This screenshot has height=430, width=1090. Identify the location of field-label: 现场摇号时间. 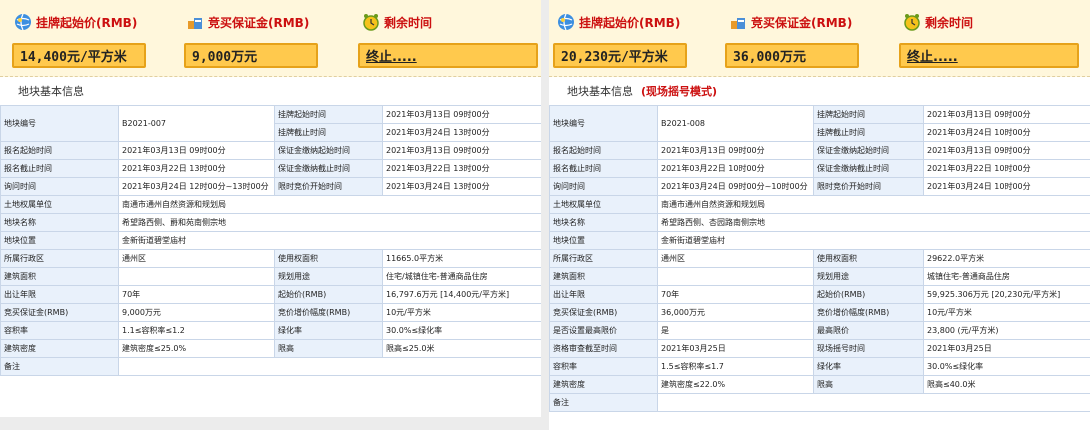
(868, 348).